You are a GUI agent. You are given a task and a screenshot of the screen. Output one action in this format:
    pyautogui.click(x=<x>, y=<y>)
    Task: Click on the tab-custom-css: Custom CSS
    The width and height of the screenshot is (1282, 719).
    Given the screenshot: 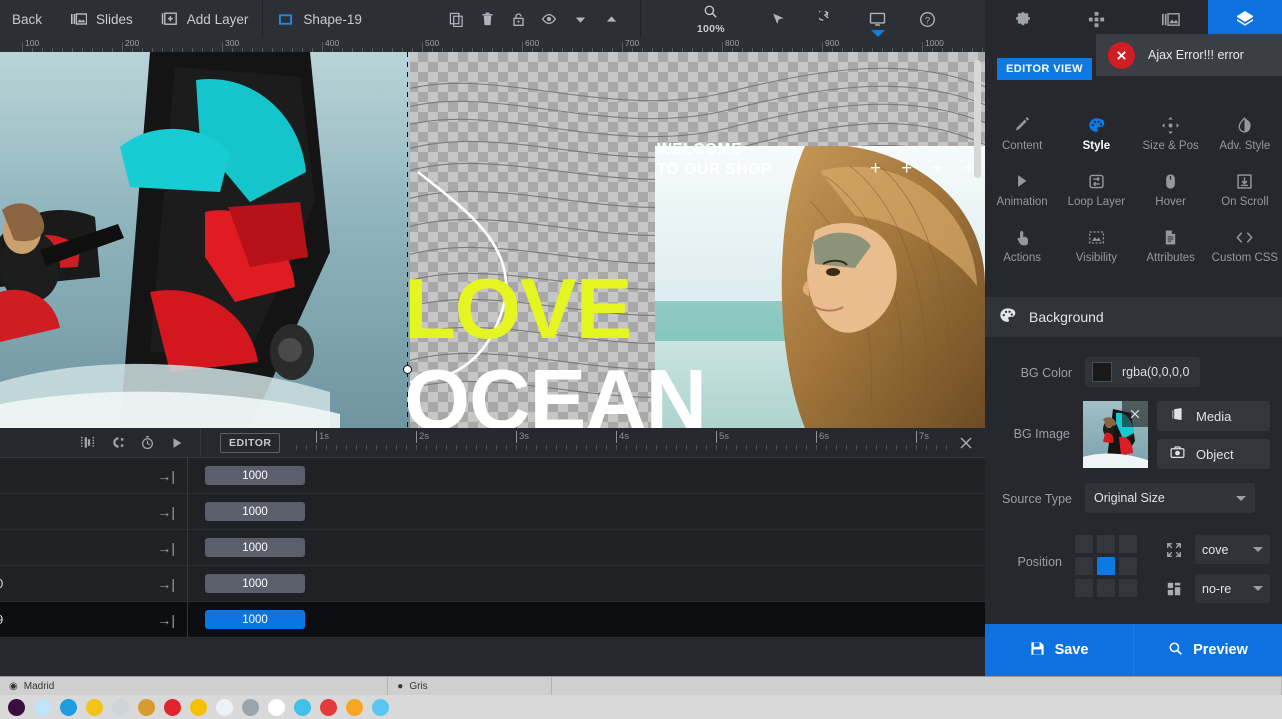 What is the action you would take?
    pyautogui.click(x=1245, y=246)
    